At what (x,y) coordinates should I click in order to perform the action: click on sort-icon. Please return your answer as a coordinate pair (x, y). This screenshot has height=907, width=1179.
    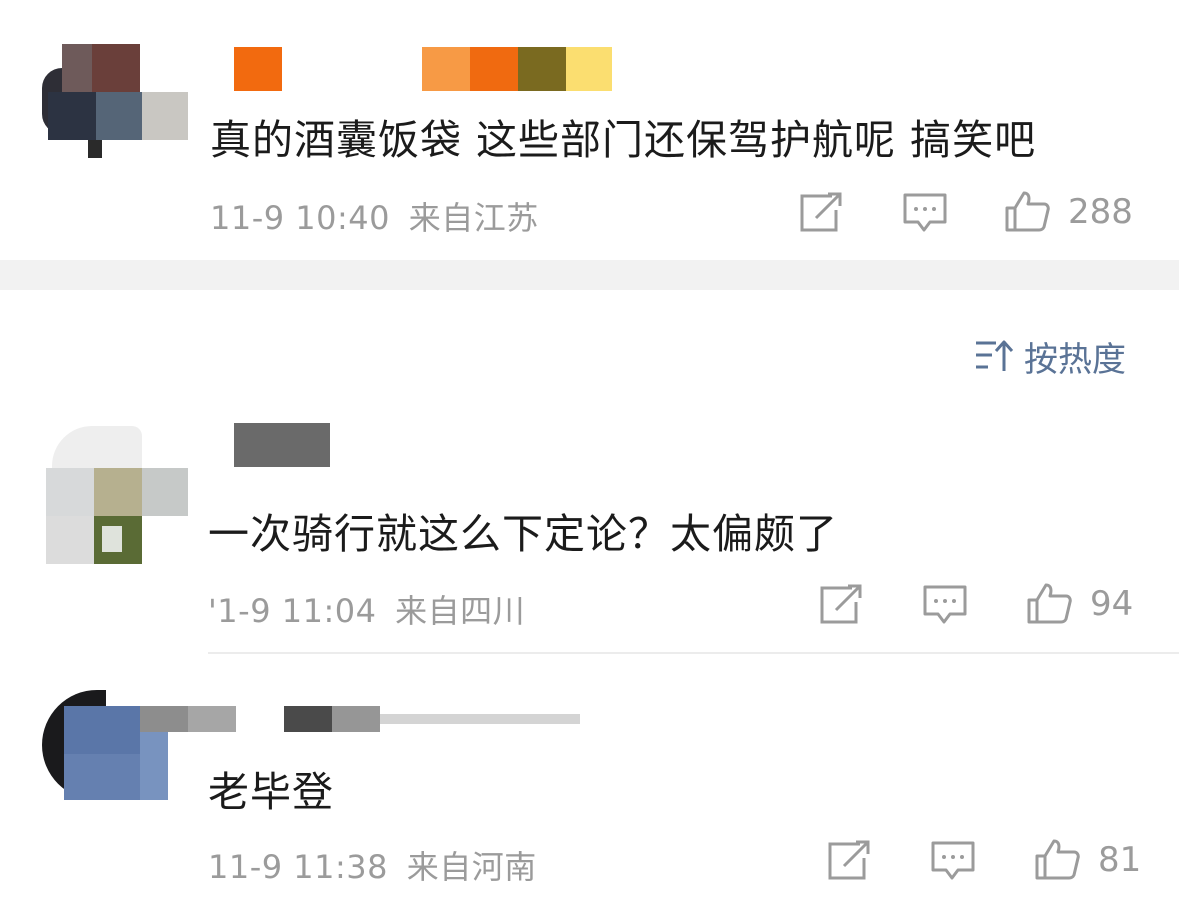
    Looking at the image, I should click on (994, 356).